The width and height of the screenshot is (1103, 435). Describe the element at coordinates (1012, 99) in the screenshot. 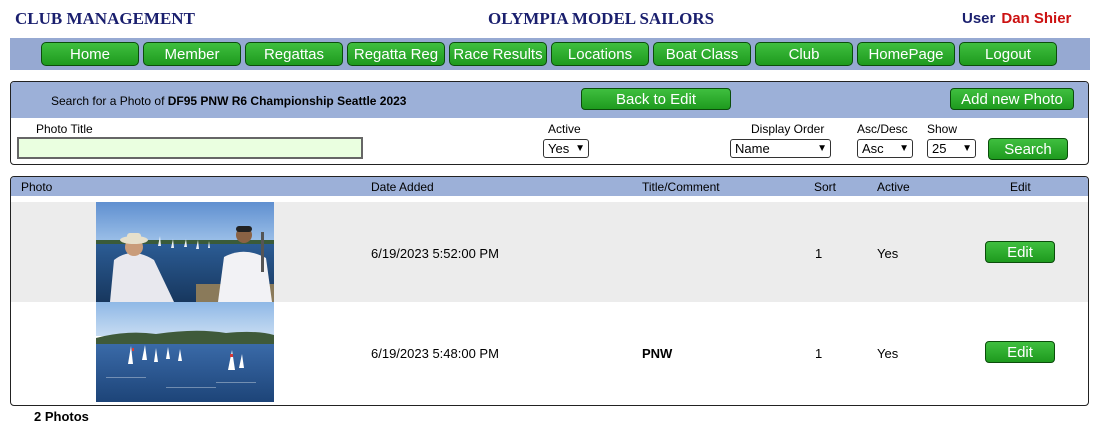

I see `add-new-photo-button: Add new Photo` at that location.